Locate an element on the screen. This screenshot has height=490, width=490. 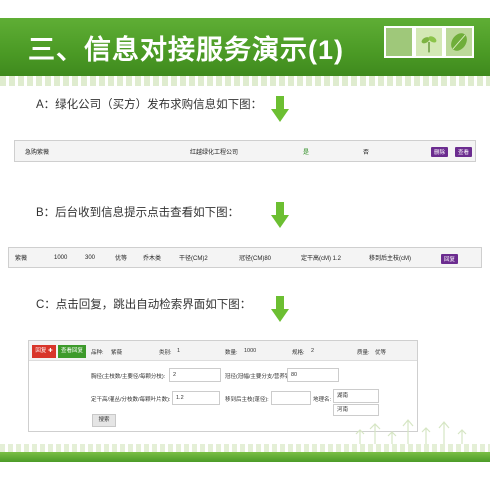
cell-category: 乔木类 is located at coordinates (152, 259).